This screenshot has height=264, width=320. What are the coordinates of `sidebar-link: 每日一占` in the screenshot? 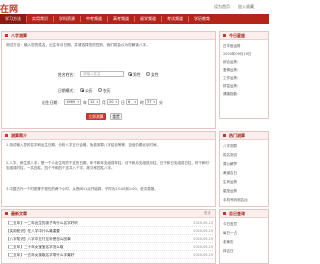 It's located at (230, 233).